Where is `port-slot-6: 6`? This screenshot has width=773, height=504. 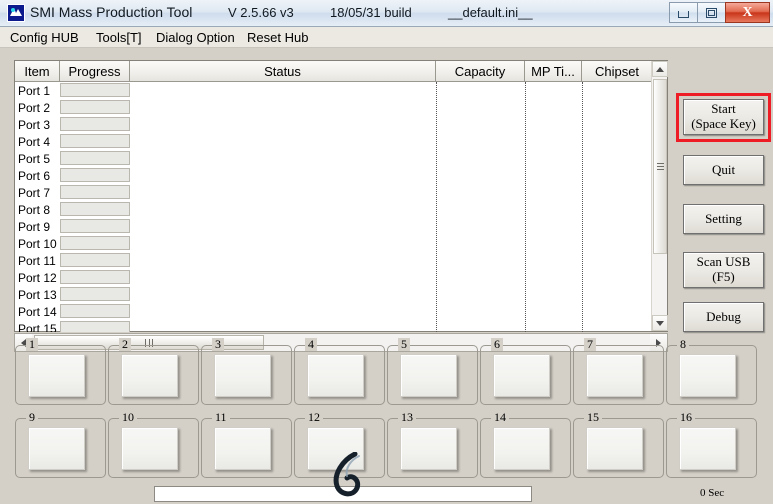 port-slot-6: 6 is located at coordinates (525, 371).